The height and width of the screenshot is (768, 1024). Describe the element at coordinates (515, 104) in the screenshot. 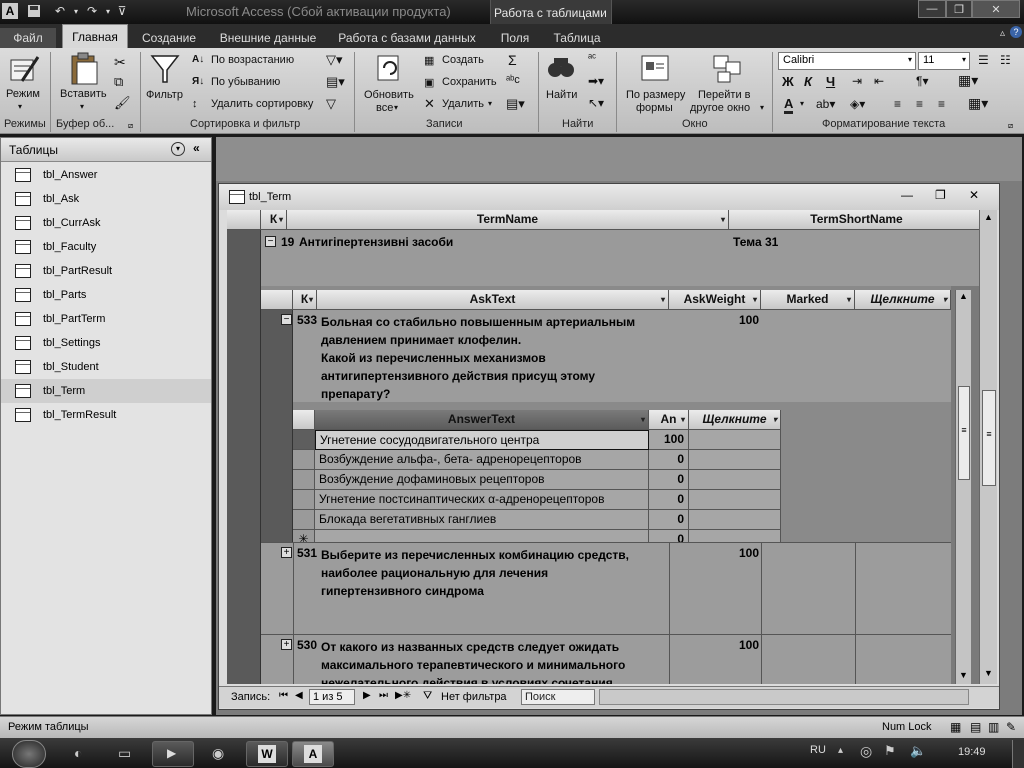

I see `more-records-icon: ▤▾` at that location.